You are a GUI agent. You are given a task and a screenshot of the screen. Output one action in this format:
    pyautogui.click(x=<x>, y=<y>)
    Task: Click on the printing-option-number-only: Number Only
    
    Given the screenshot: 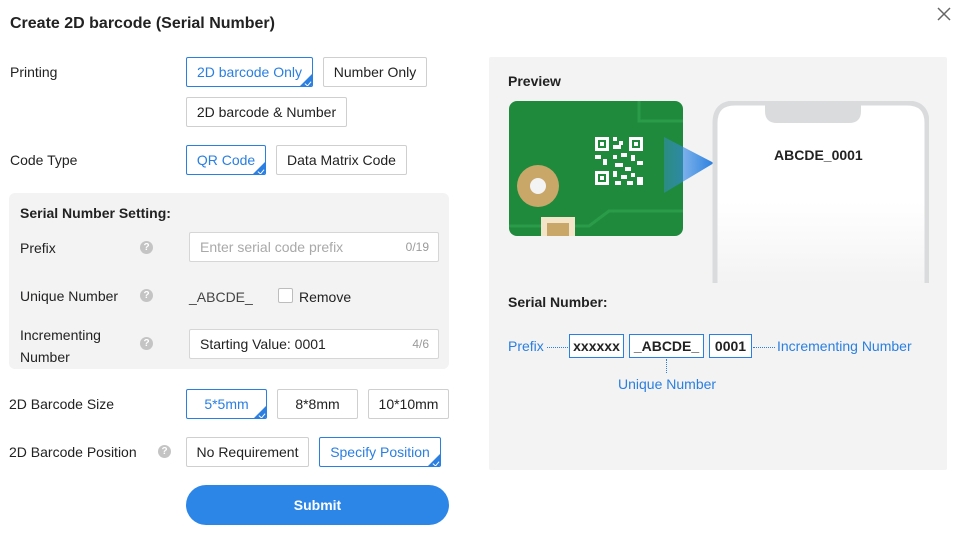 What is the action you would take?
    pyautogui.click(x=375, y=72)
    